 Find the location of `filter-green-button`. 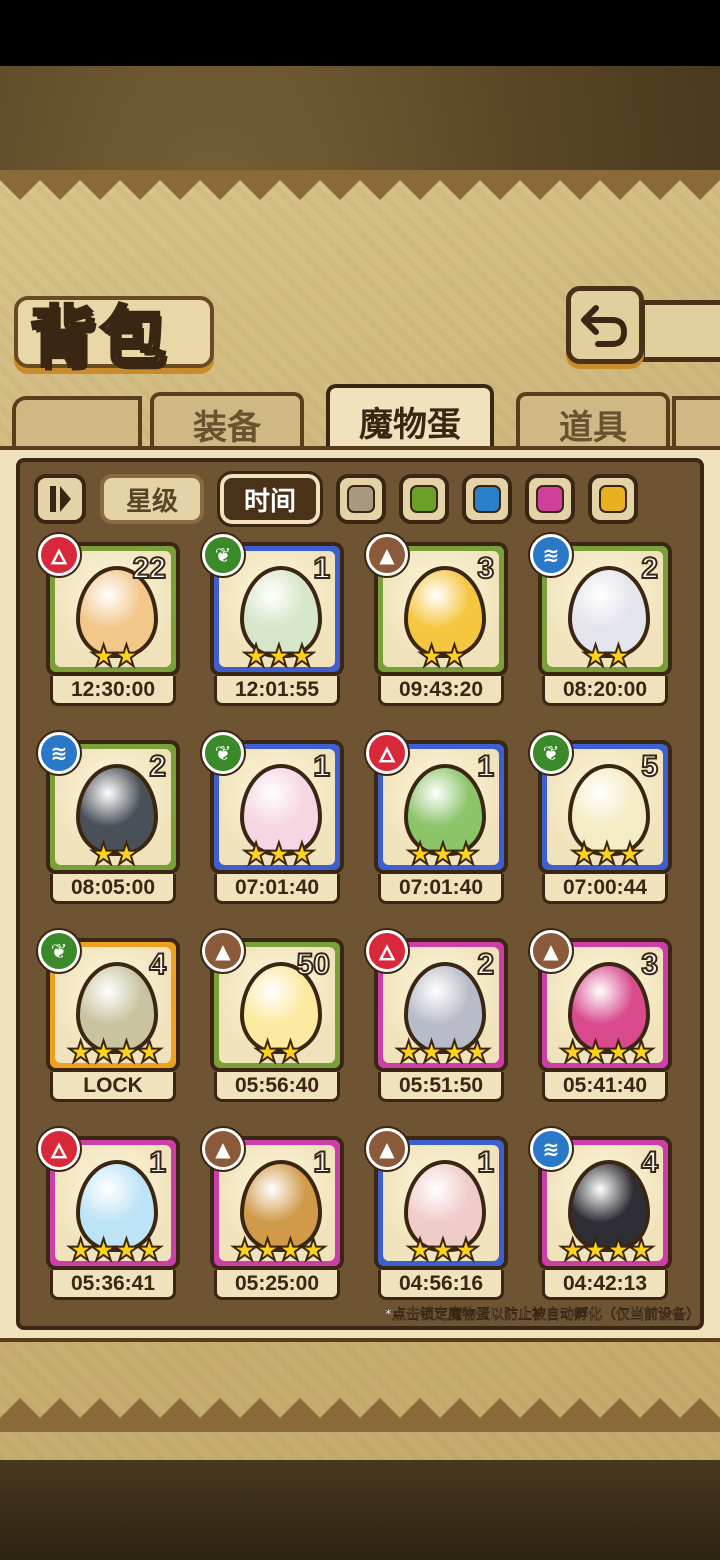

filter-green-button is located at coordinates (424, 499).